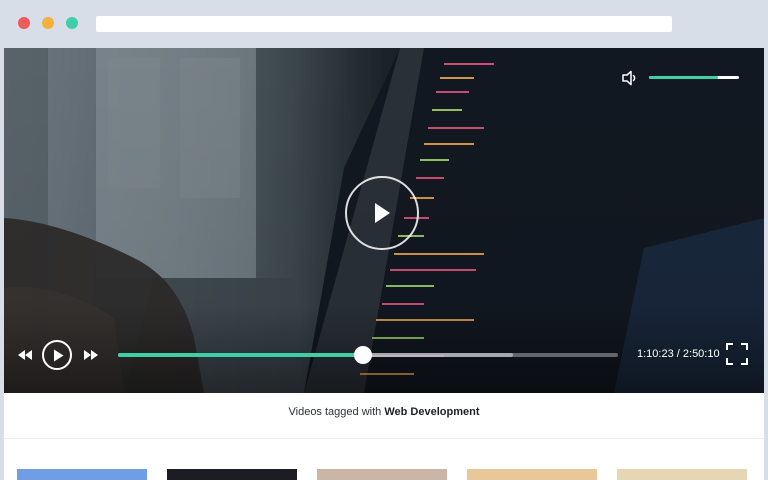 The height and width of the screenshot is (480, 768). What do you see at coordinates (363, 355) in the screenshot?
I see `progress-handle` at bounding box center [363, 355].